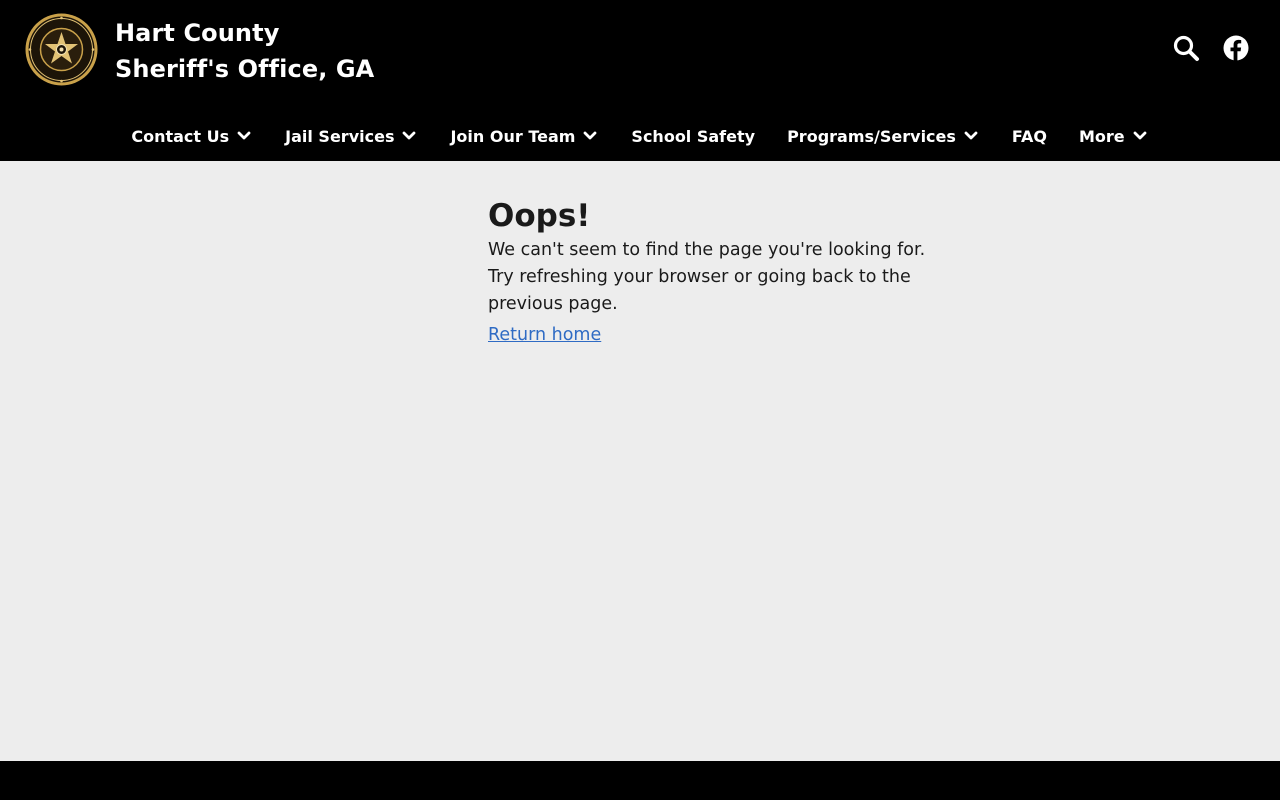 This screenshot has width=1280, height=800. Describe the element at coordinates (1211, 48) in the screenshot. I see `header-icons` at that location.